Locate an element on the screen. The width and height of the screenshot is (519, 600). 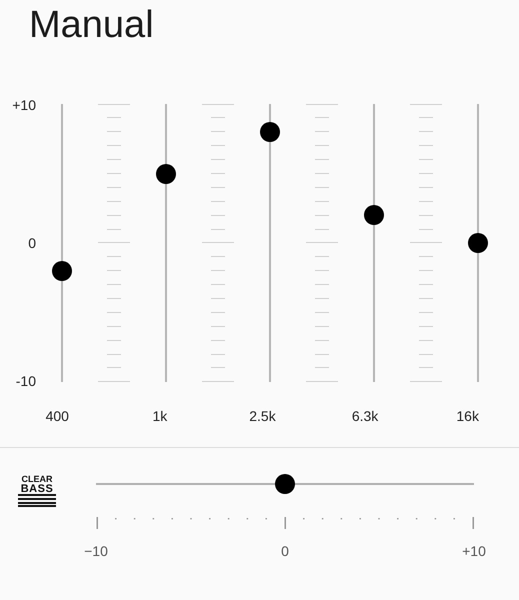
stripes-icon is located at coordinates (37, 500).